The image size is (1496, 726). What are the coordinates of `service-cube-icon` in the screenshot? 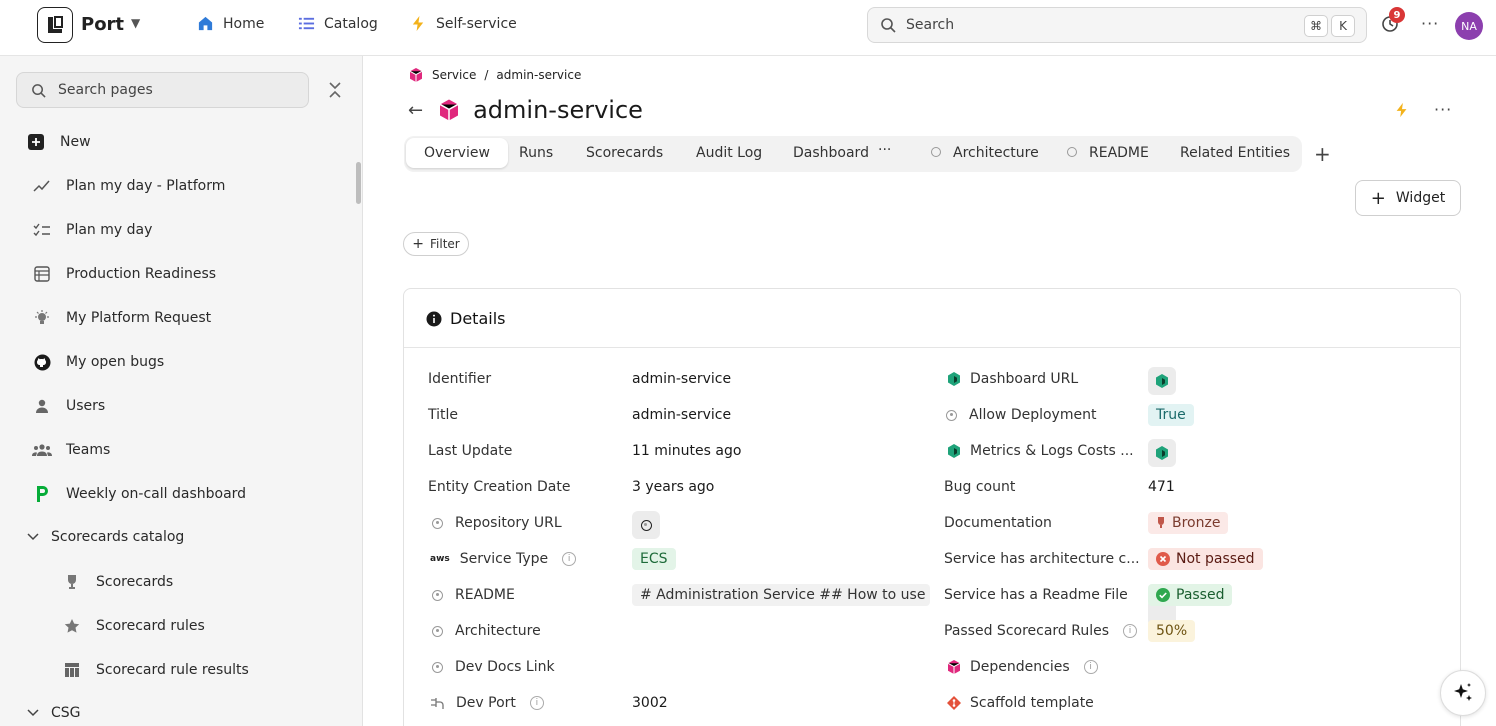 It's located at (954, 667).